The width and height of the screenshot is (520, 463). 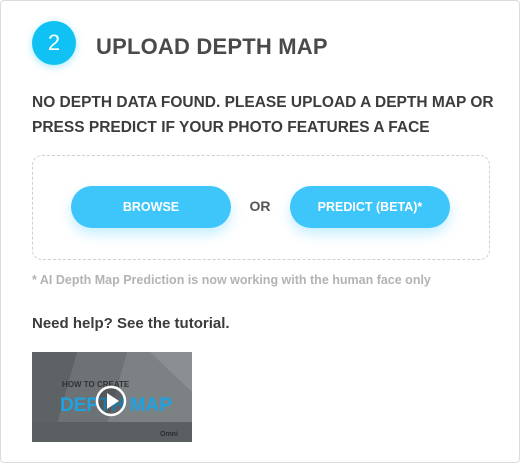 I want to click on video-thumbnail-graphic: HOW TO CREATE DEPTH MAP Omni, so click(x=112, y=397).